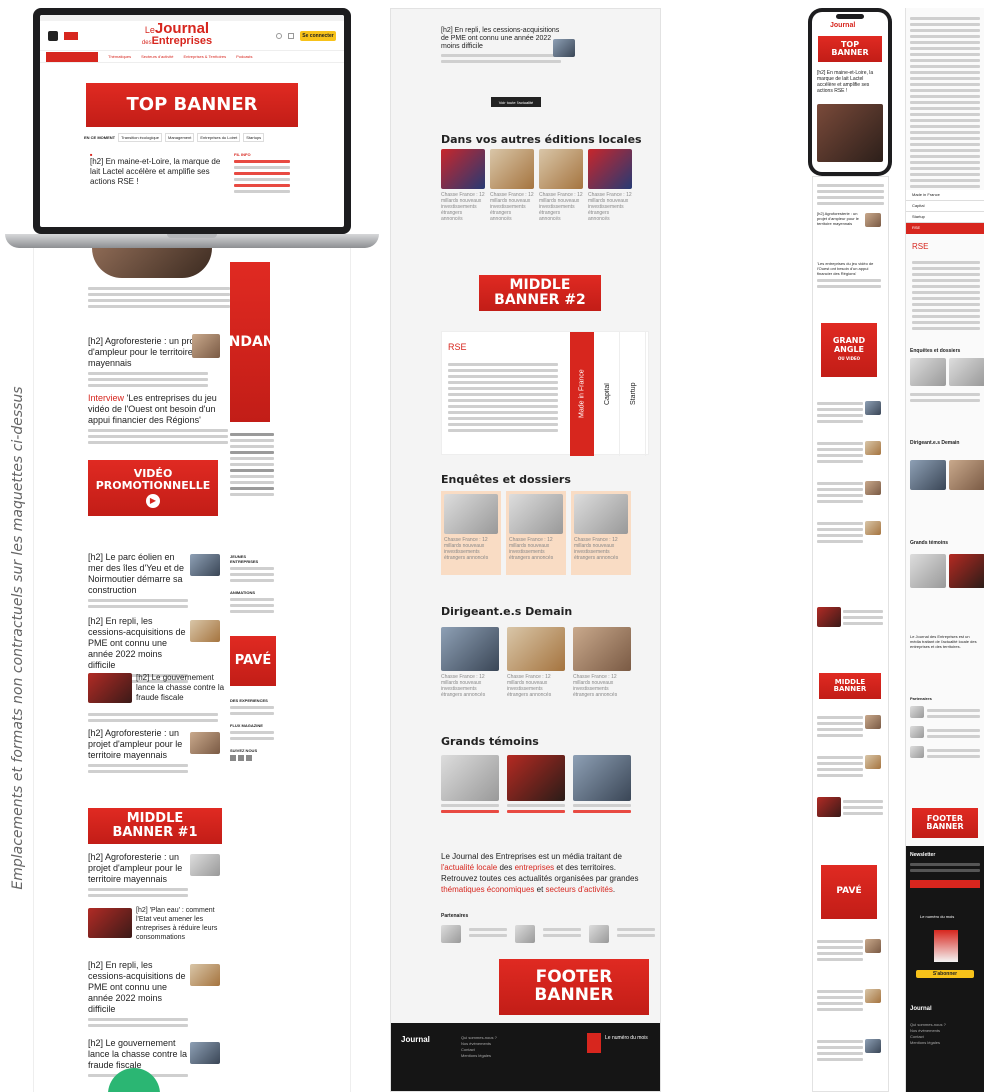 The height and width of the screenshot is (1092, 984). Describe the element at coordinates (415, 1039) in the screenshot. I see `footer-logo: Journal` at that location.